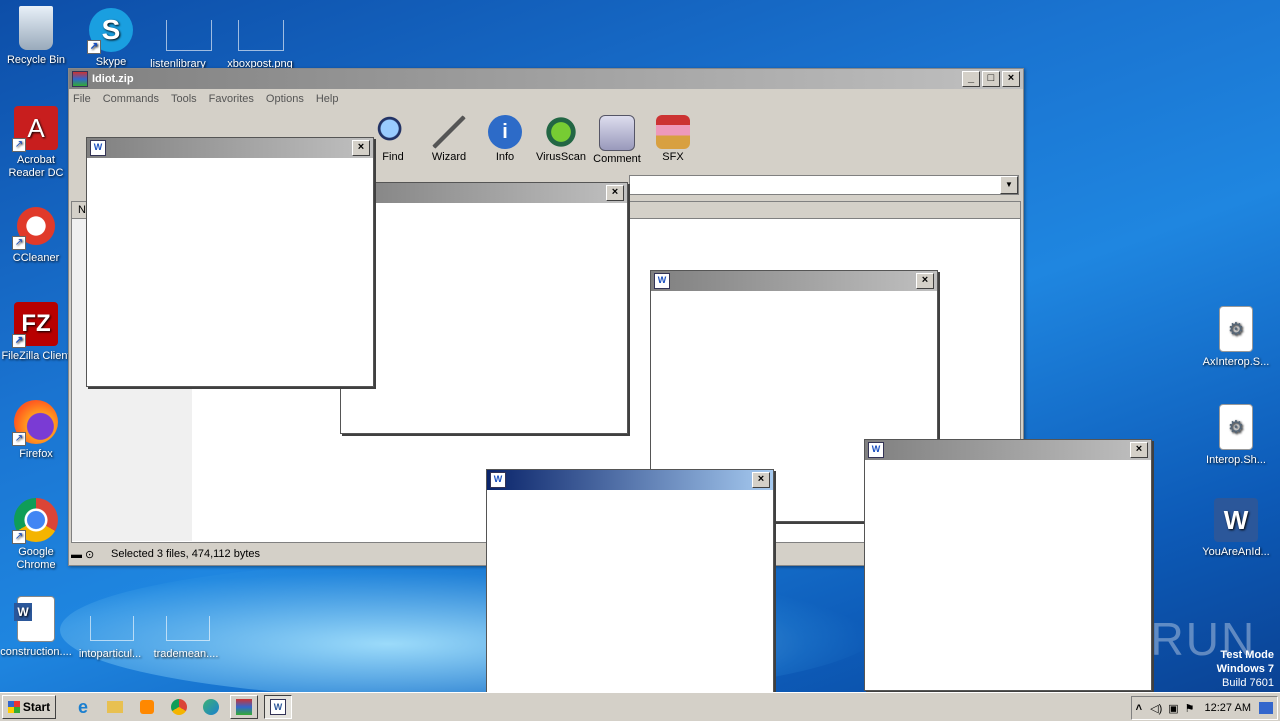 This screenshot has height=721, width=1280. Describe the element at coordinates (673, 132) in the screenshot. I see `sfx-box-icon` at that location.